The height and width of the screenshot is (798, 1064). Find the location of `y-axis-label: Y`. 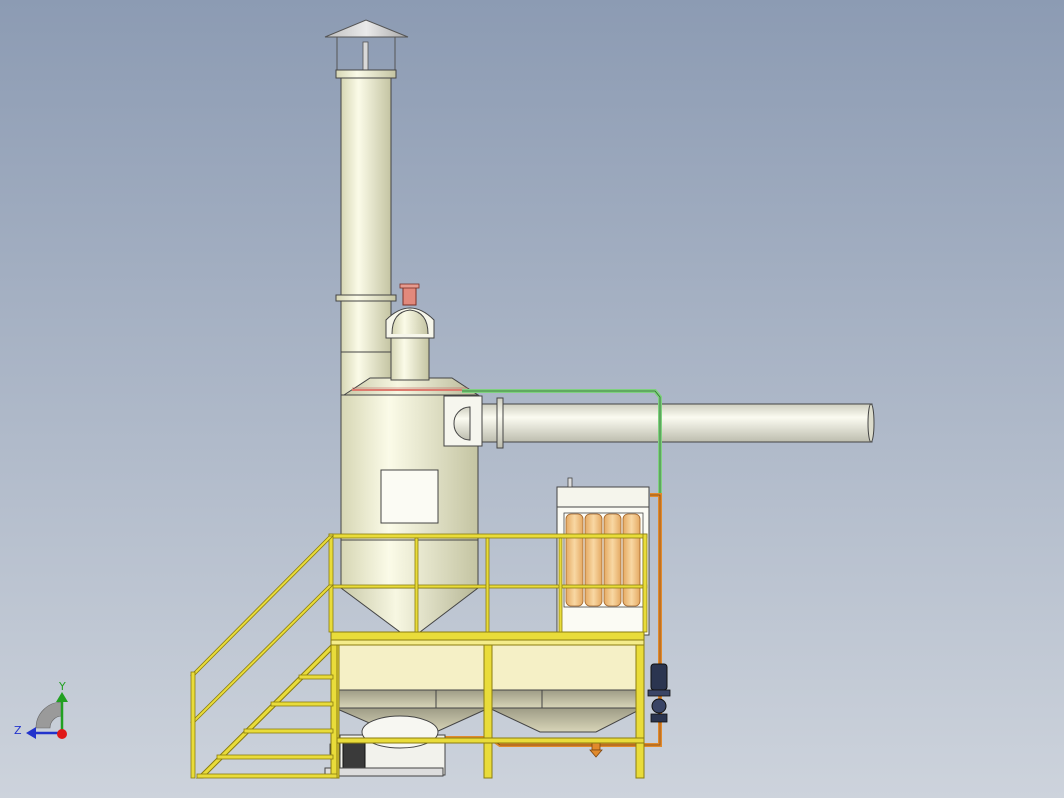

y-axis-label: Y is located at coordinates (62, 686).